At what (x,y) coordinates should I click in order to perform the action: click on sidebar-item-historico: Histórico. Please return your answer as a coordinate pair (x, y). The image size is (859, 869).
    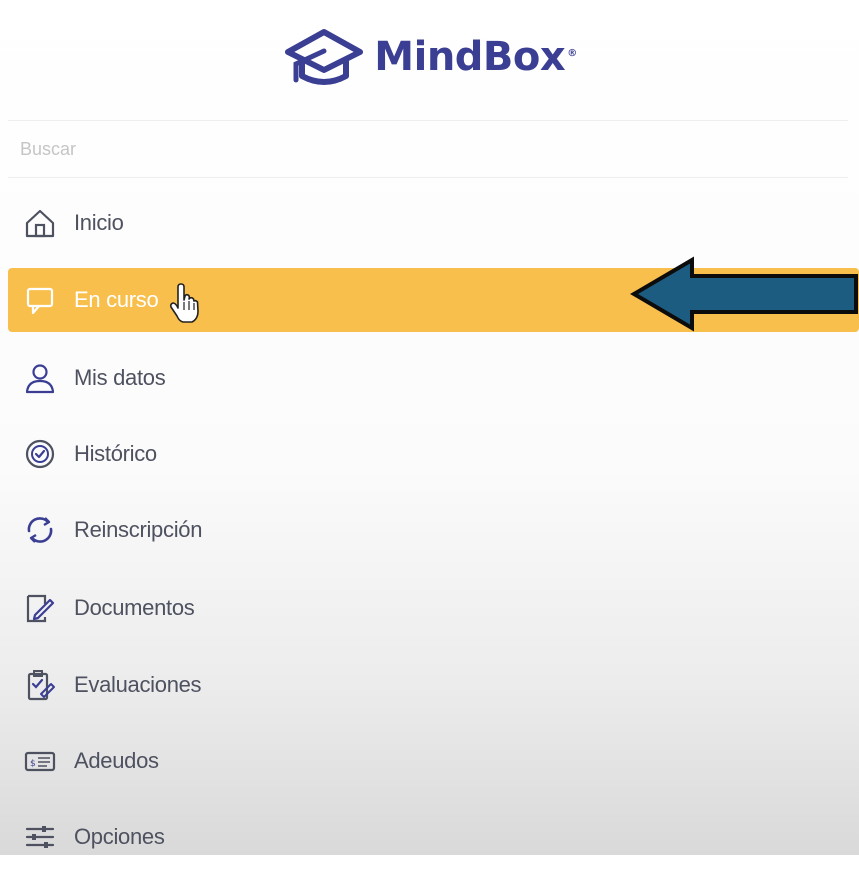
    Looking at the image, I should click on (433, 454).